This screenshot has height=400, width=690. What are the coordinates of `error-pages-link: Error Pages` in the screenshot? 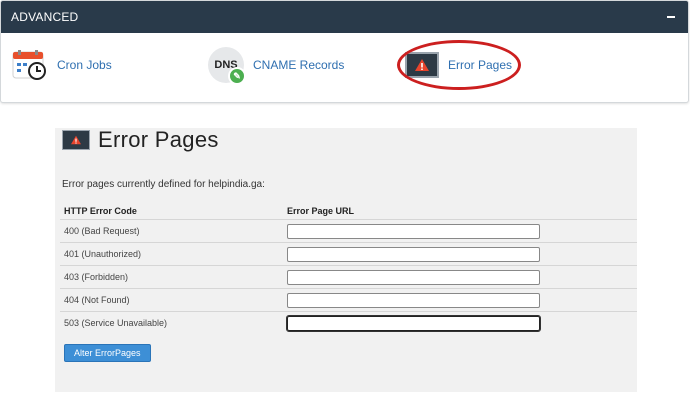 It's located at (458, 65).